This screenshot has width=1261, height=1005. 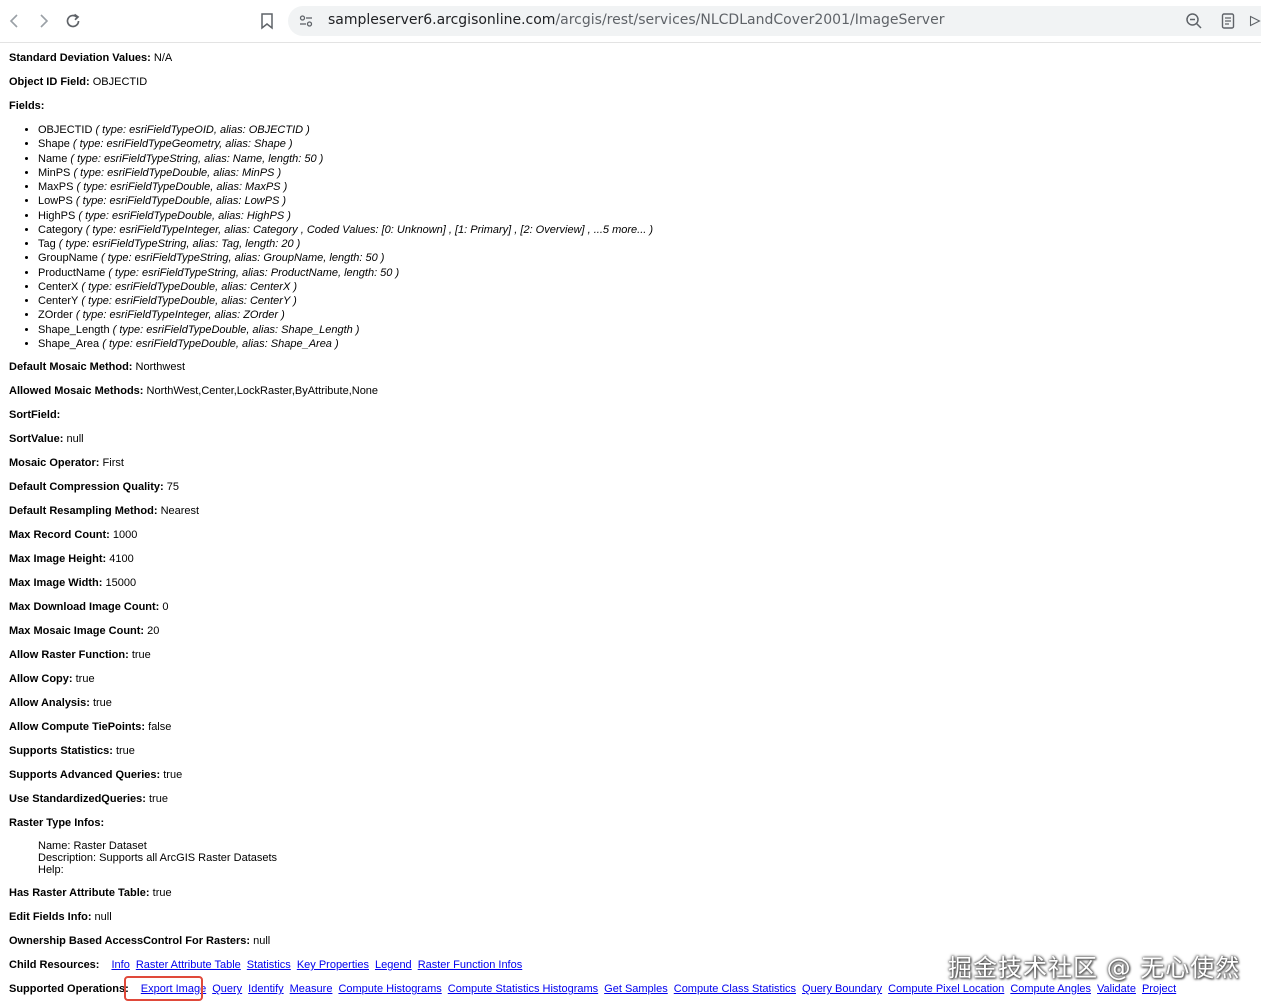 What do you see at coordinates (73, 21) in the screenshot?
I see `reload-button` at bounding box center [73, 21].